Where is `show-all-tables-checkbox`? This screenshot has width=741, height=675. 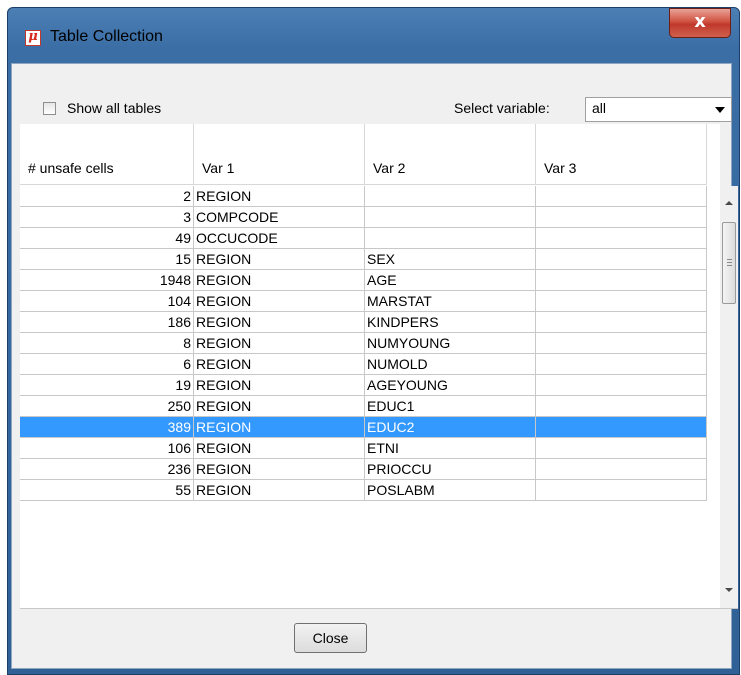 show-all-tables-checkbox is located at coordinates (49, 108).